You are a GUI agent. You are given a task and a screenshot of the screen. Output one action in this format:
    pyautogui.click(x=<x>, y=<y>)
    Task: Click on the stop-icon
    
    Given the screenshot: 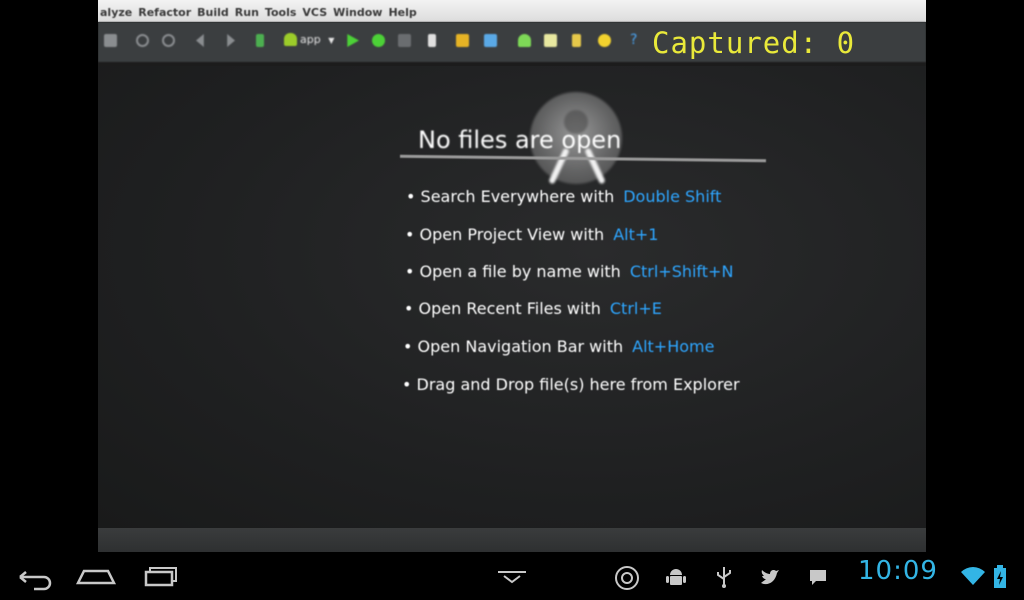 What is the action you would take?
    pyautogui.click(x=404, y=40)
    